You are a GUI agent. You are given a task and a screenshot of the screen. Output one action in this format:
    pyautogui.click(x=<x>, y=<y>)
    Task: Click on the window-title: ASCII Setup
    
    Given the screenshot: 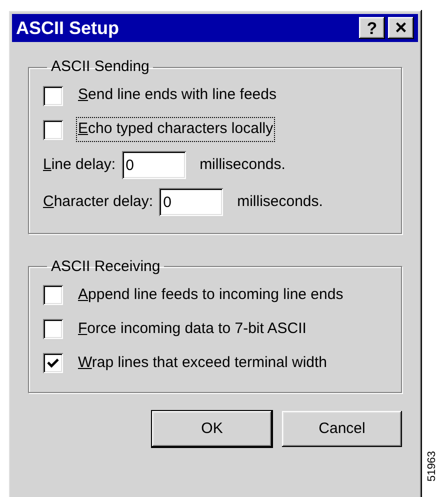 What is the action you would take?
    pyautogui.click(x=68, y=28)
    